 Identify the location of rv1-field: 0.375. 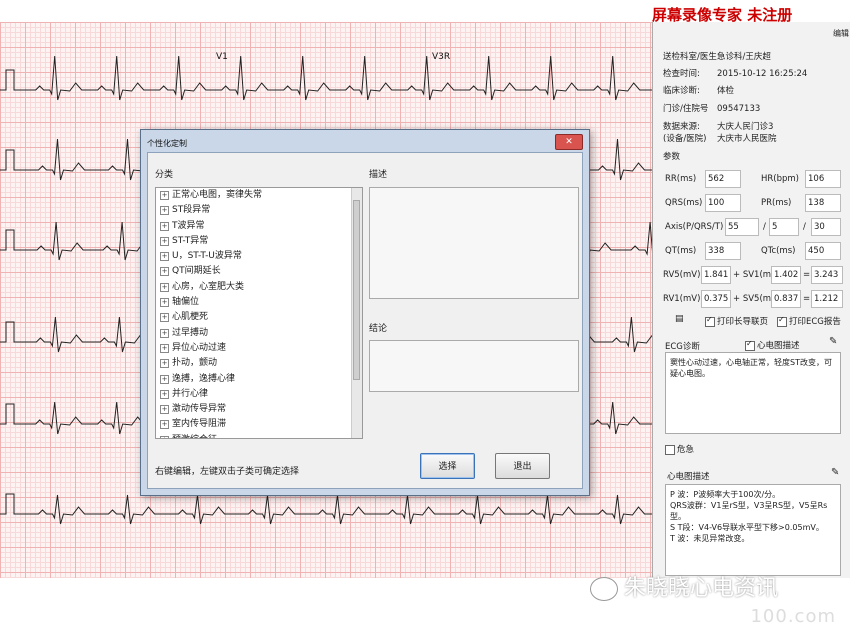
(716, 299).